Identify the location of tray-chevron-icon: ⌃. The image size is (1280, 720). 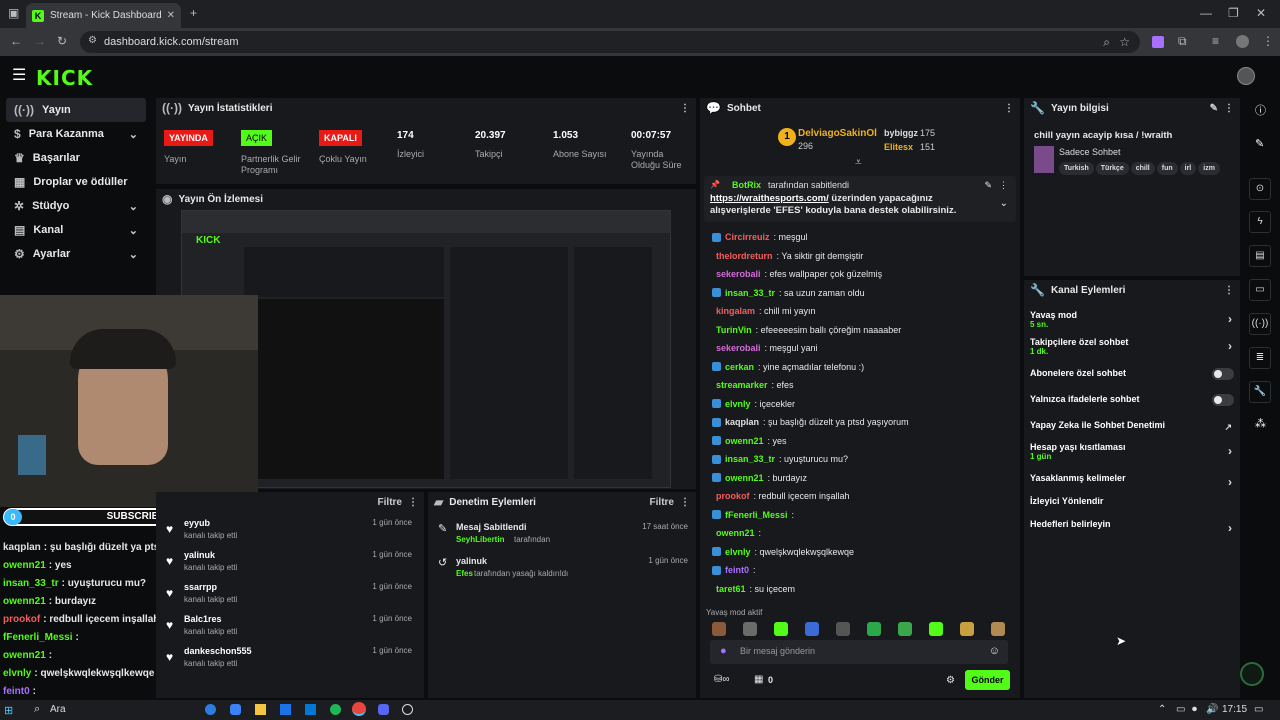
(1162, 709).